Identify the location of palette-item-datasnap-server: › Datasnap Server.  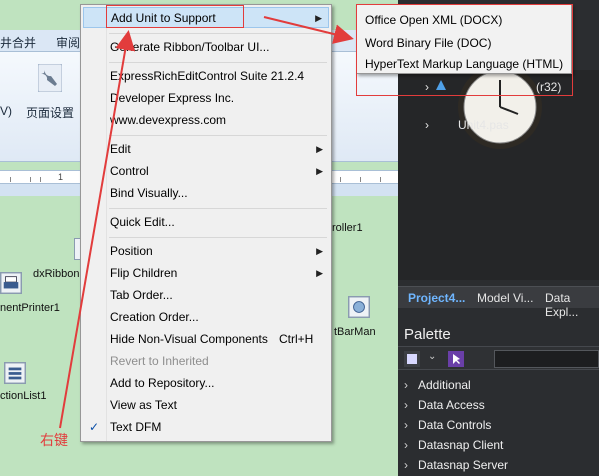
(456, 465).